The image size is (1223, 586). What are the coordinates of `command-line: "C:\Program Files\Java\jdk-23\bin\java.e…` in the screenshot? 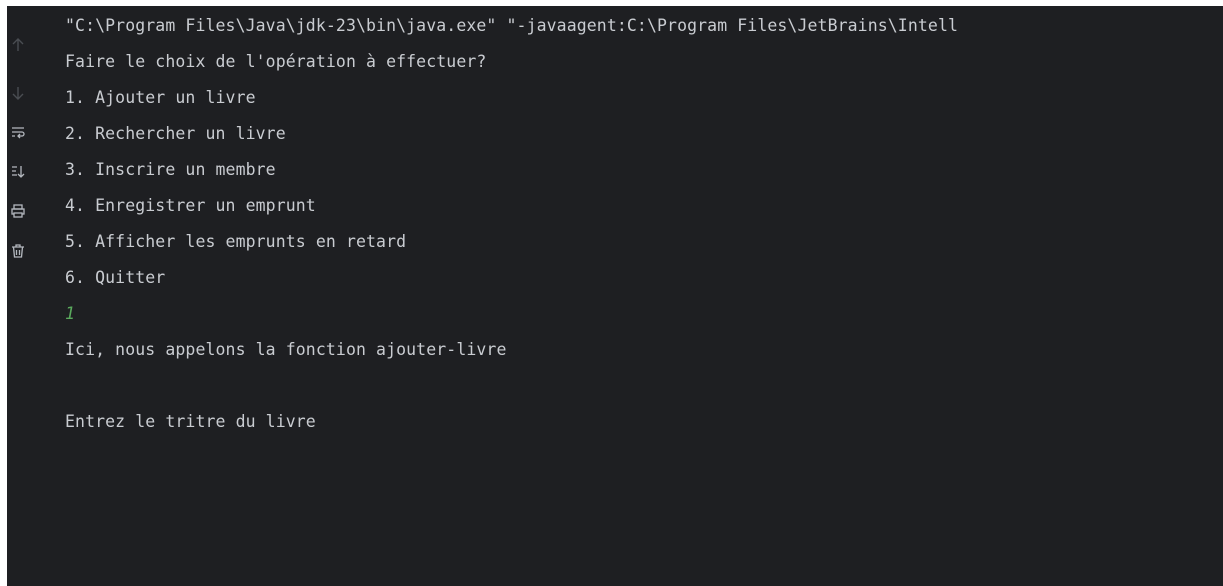 It's located at (512, 25).